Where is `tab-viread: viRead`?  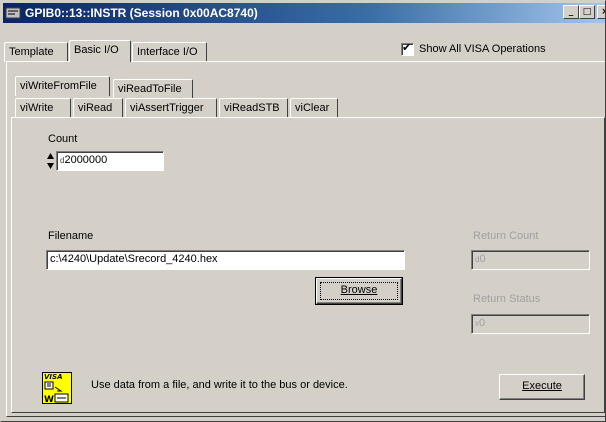 tab-viread: viRead is located at coordinates (98, 108).